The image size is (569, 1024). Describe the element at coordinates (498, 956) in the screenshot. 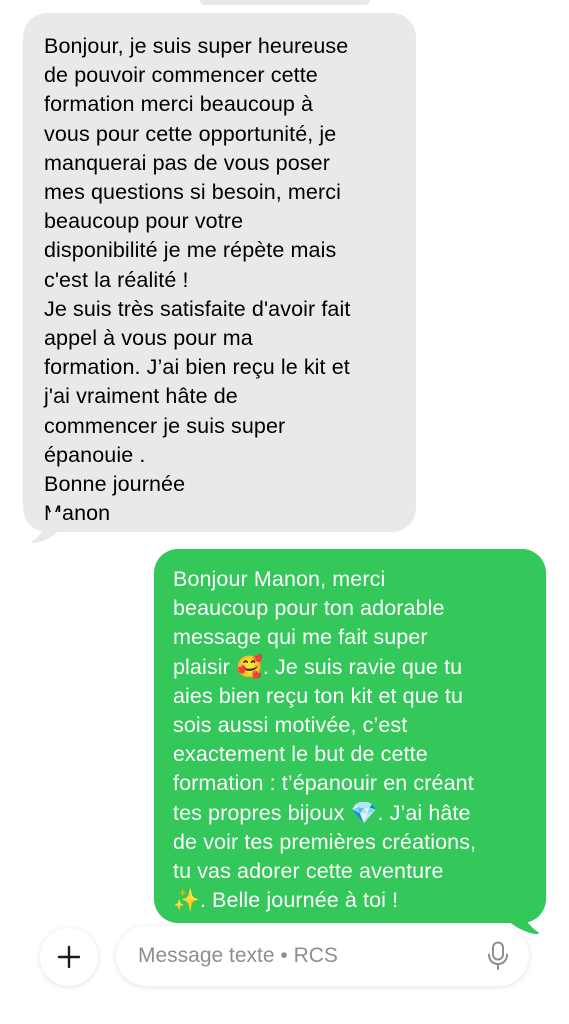

I see `microphone-icon` at that location.